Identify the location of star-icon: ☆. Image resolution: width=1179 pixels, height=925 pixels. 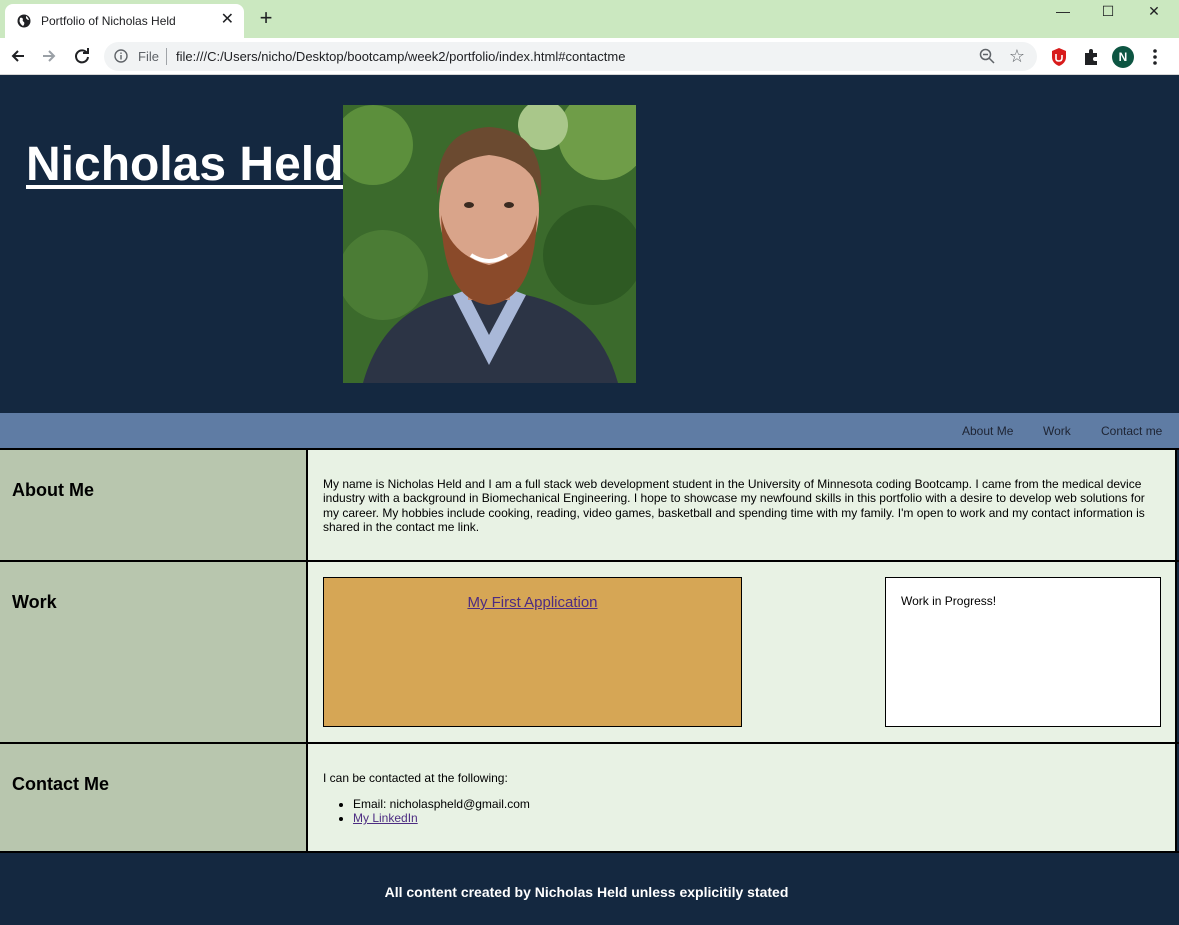
(1017, 56).